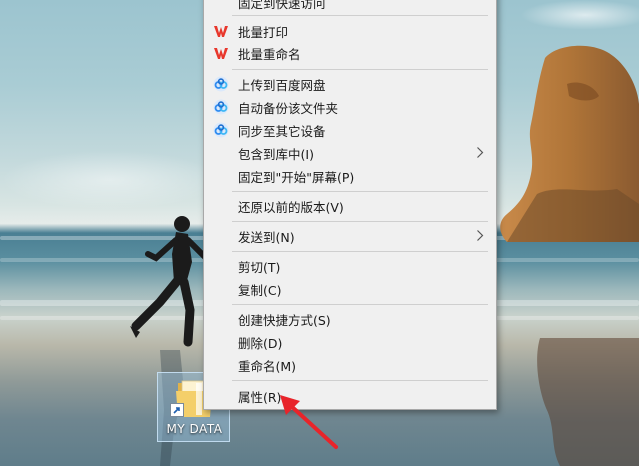 Image resolution: width=639 pixels, height=466 pixels. I want to click on menu-item-label: 剪切(T), so click(259, 267).